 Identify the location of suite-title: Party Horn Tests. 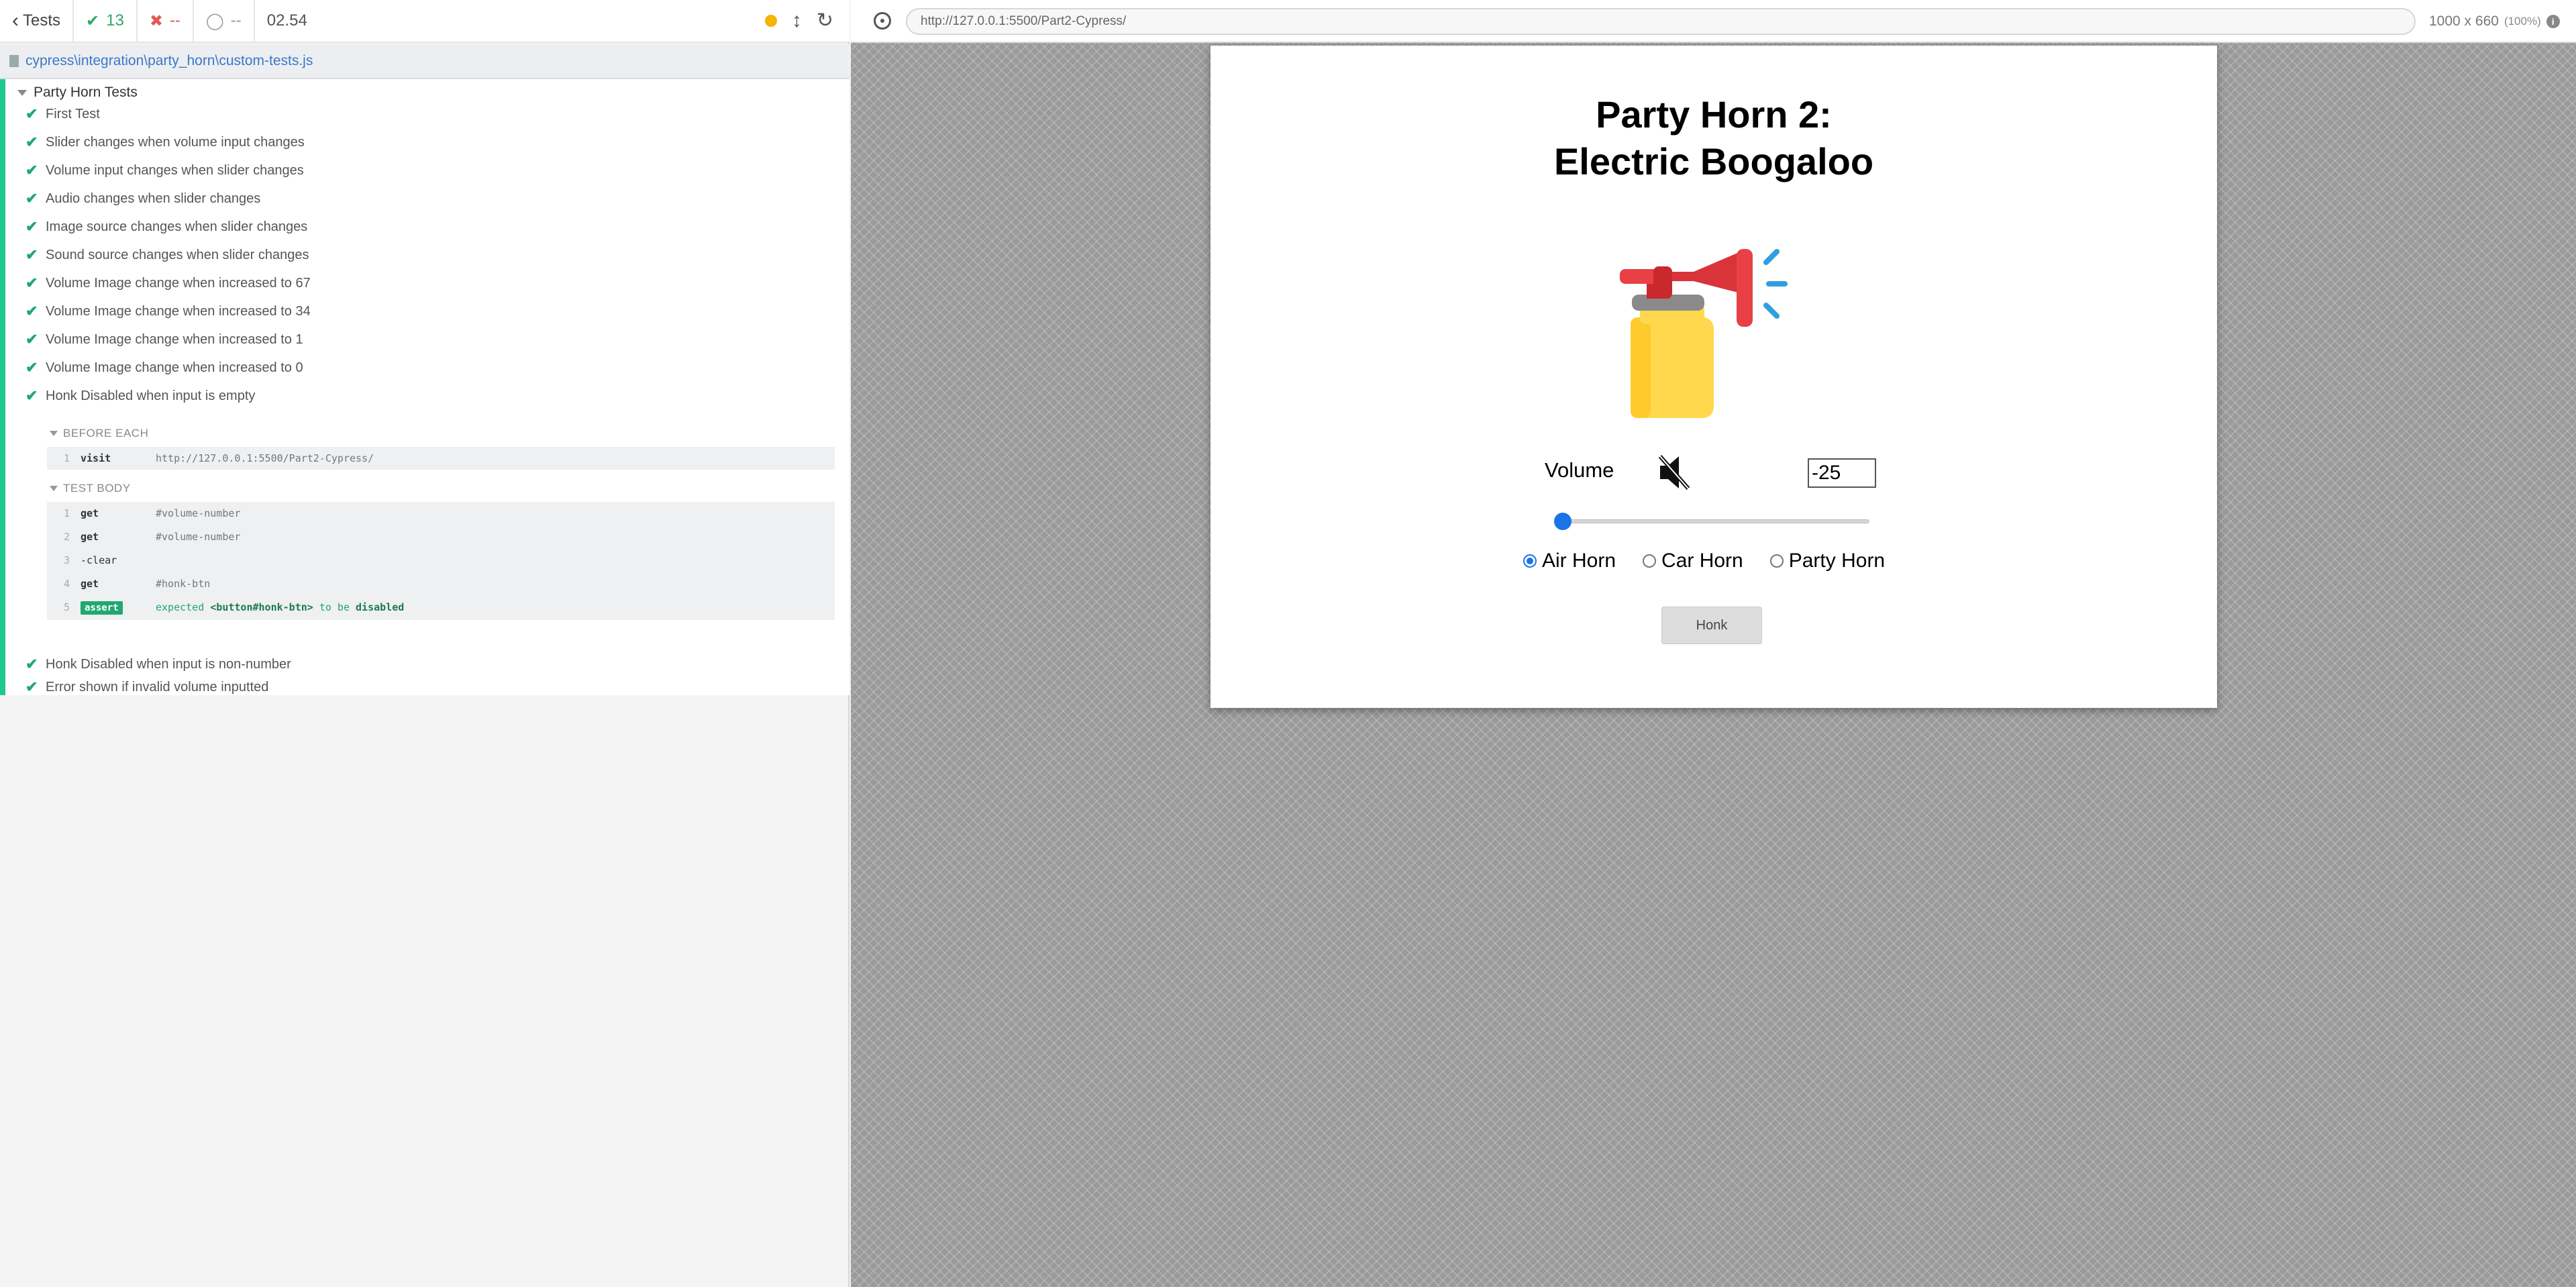
(77, 93).